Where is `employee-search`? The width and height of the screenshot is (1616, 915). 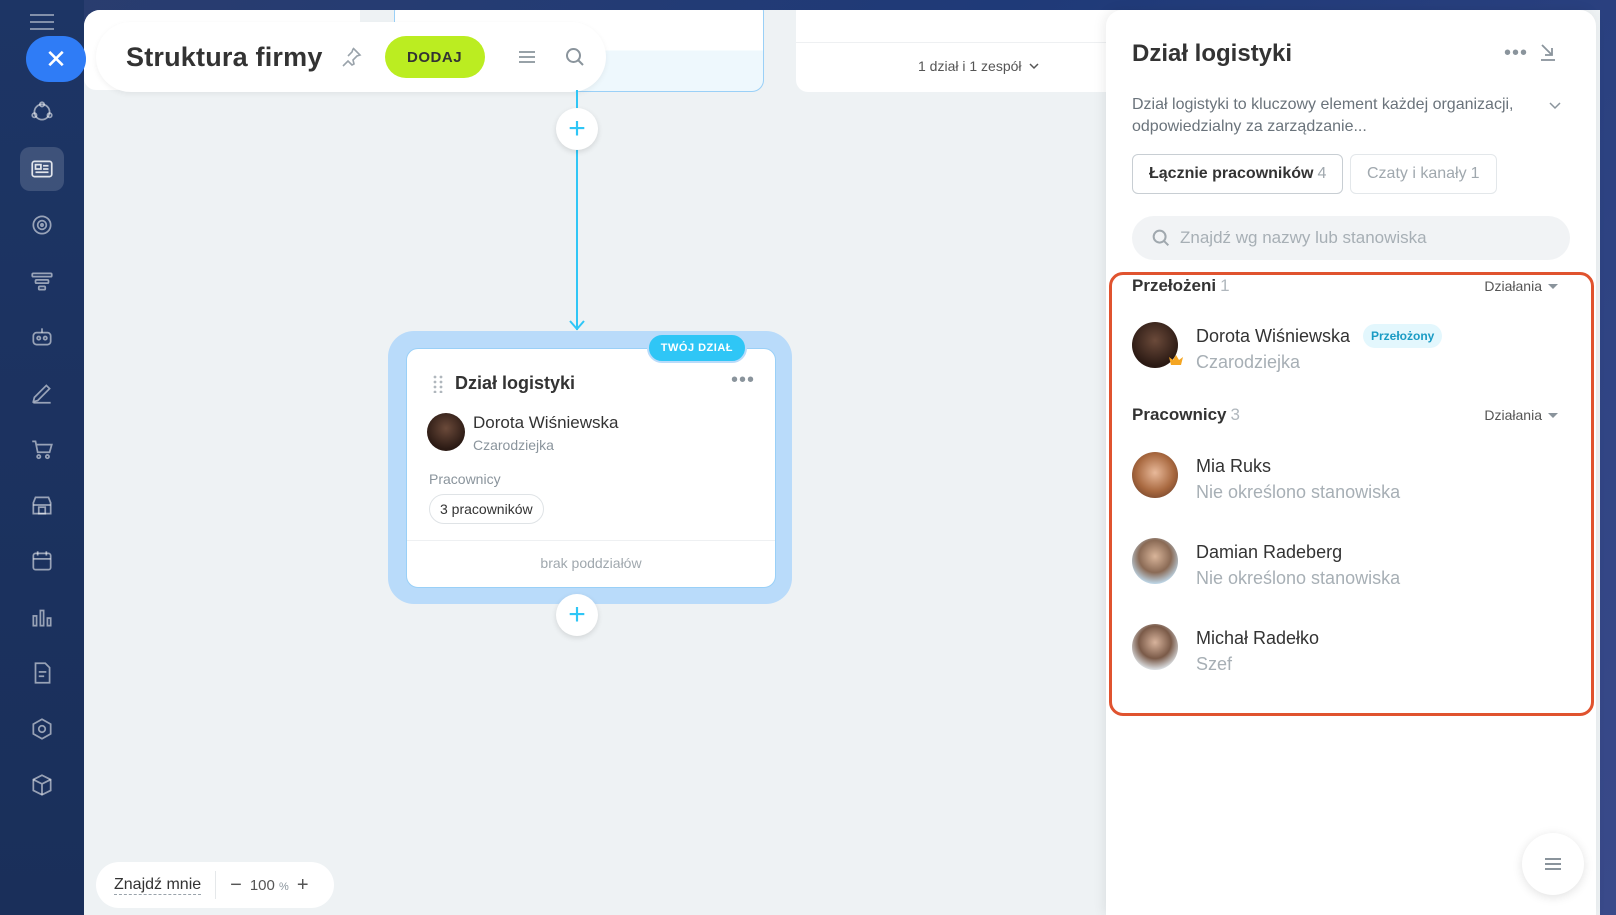
employee-search is located at coordinates (1351, 238).